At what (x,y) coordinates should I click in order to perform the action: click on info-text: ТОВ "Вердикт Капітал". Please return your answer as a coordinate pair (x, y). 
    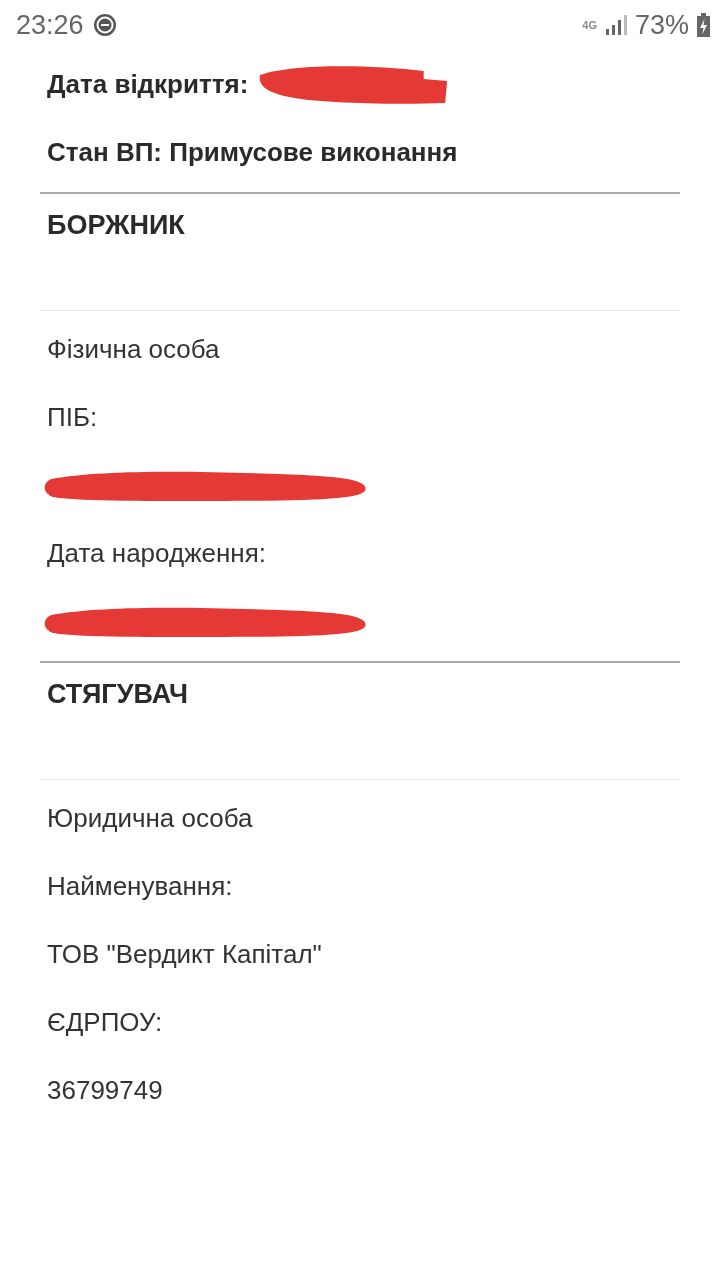
    Looking at the image, I should click on (184, 954).